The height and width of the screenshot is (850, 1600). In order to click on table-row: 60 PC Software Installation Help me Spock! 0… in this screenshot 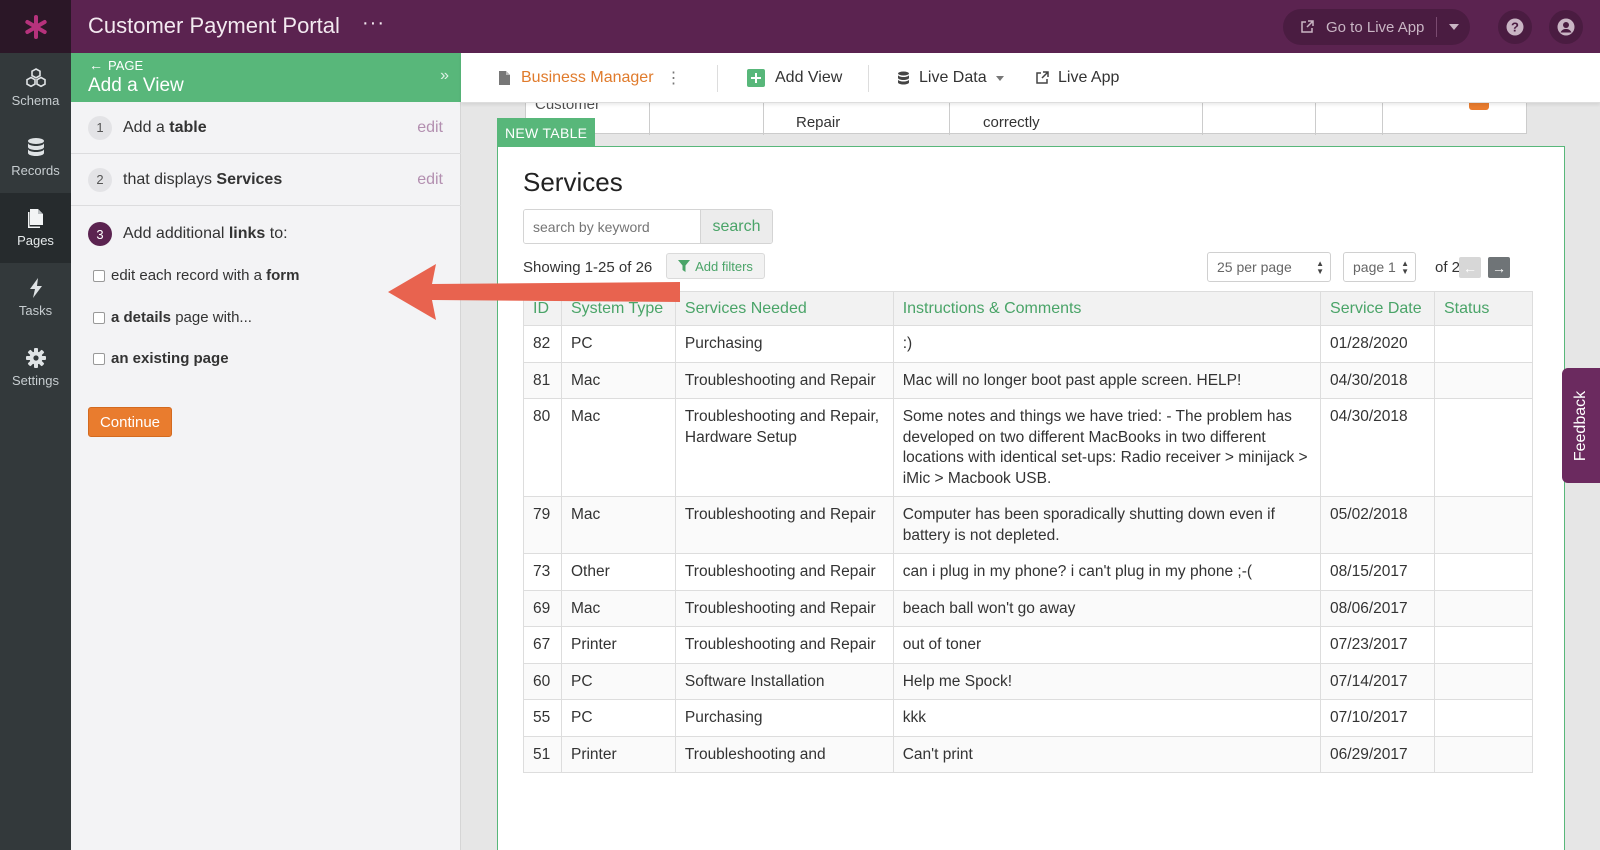, I will do `click(1028, 681)`.